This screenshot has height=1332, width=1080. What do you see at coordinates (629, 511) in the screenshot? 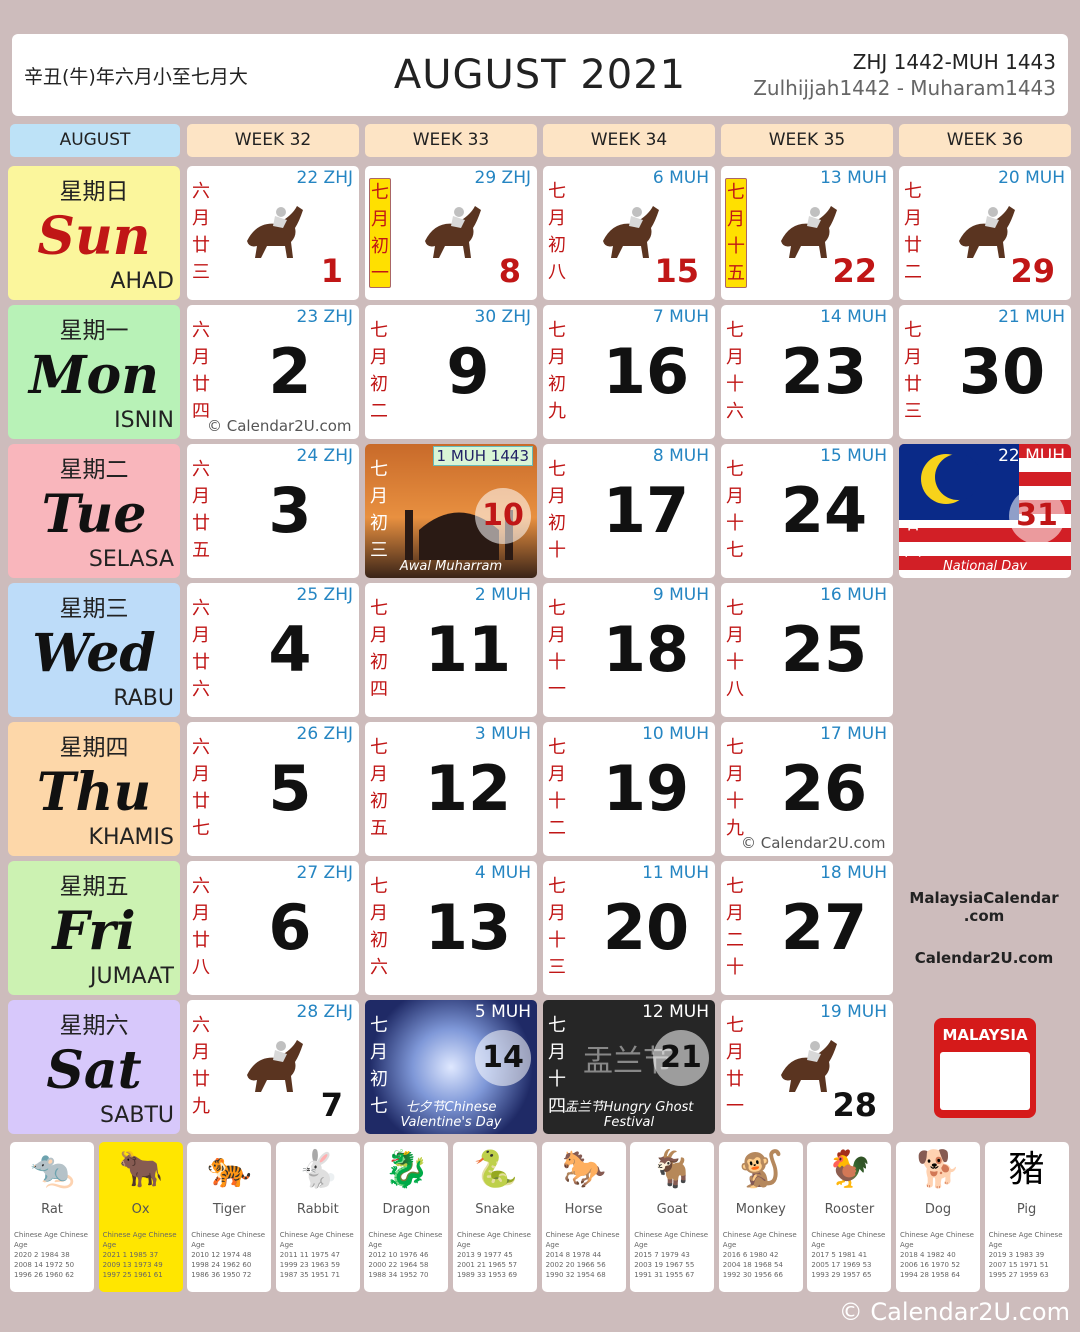
I see `date-cell-17: 七月初十 8 MUH 17` at bounding box center [629, 511].